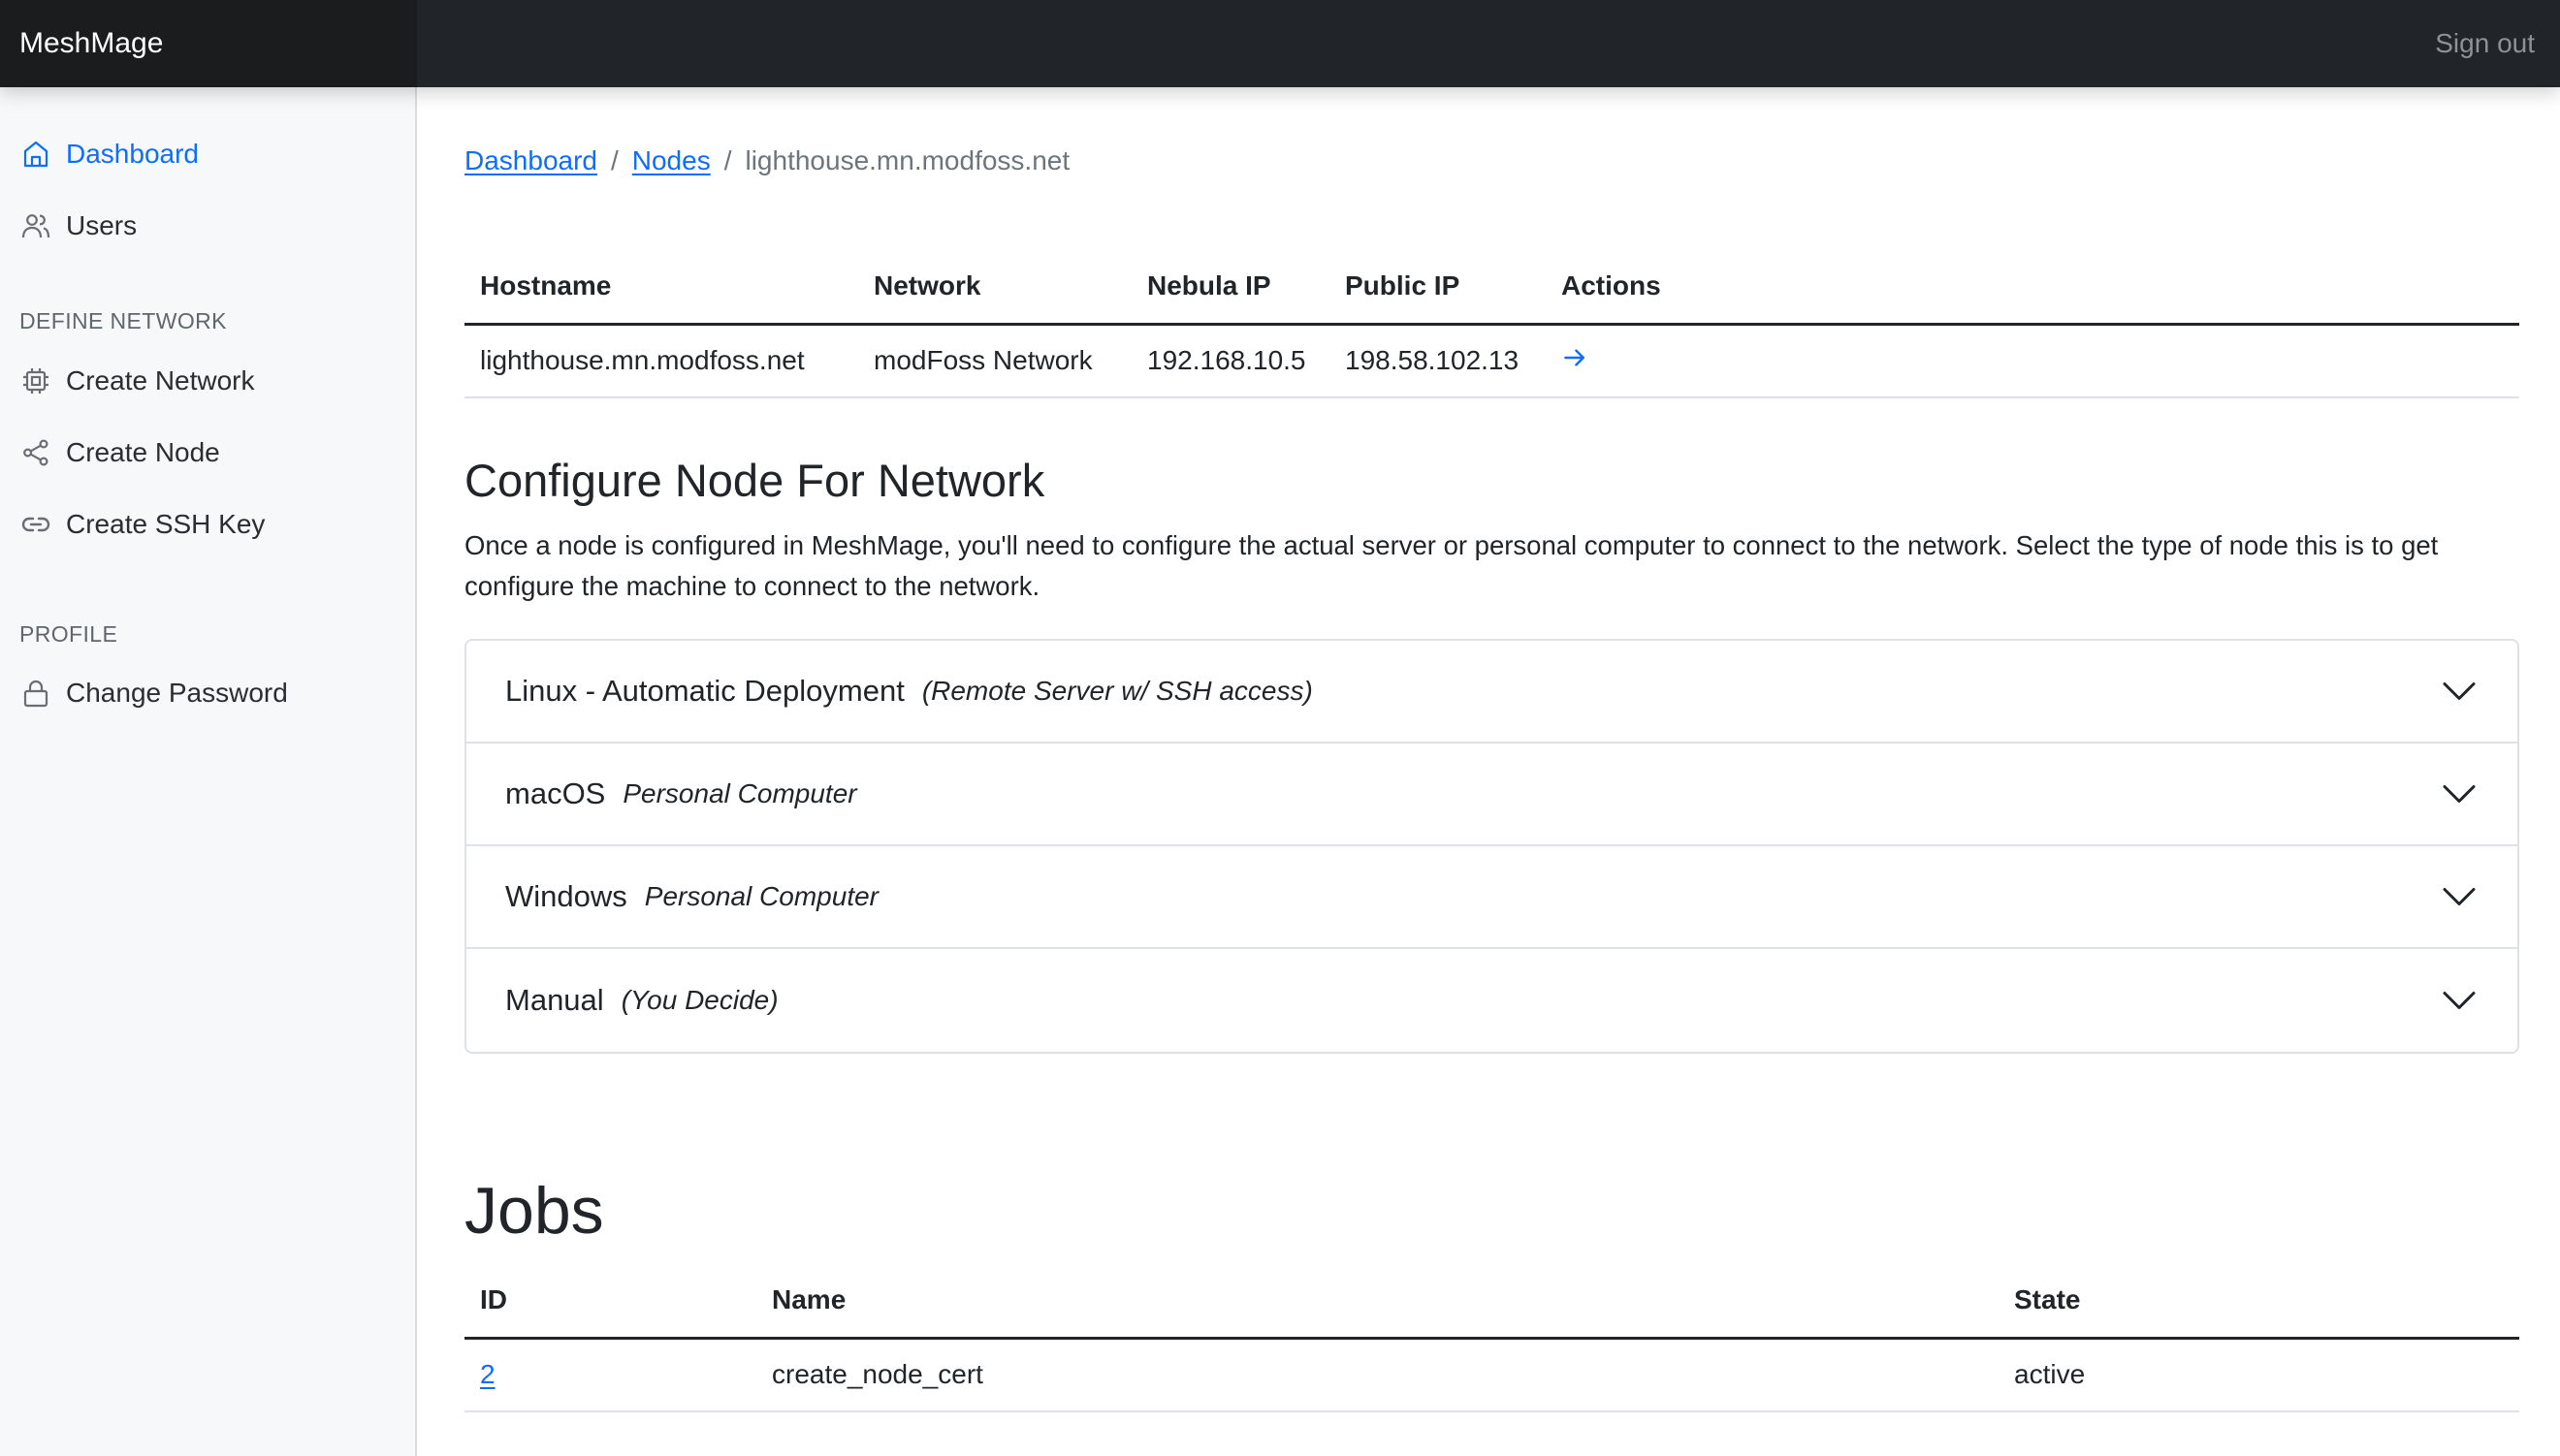  I want to click on column-header-actions: Actions, so click(2032, 288).